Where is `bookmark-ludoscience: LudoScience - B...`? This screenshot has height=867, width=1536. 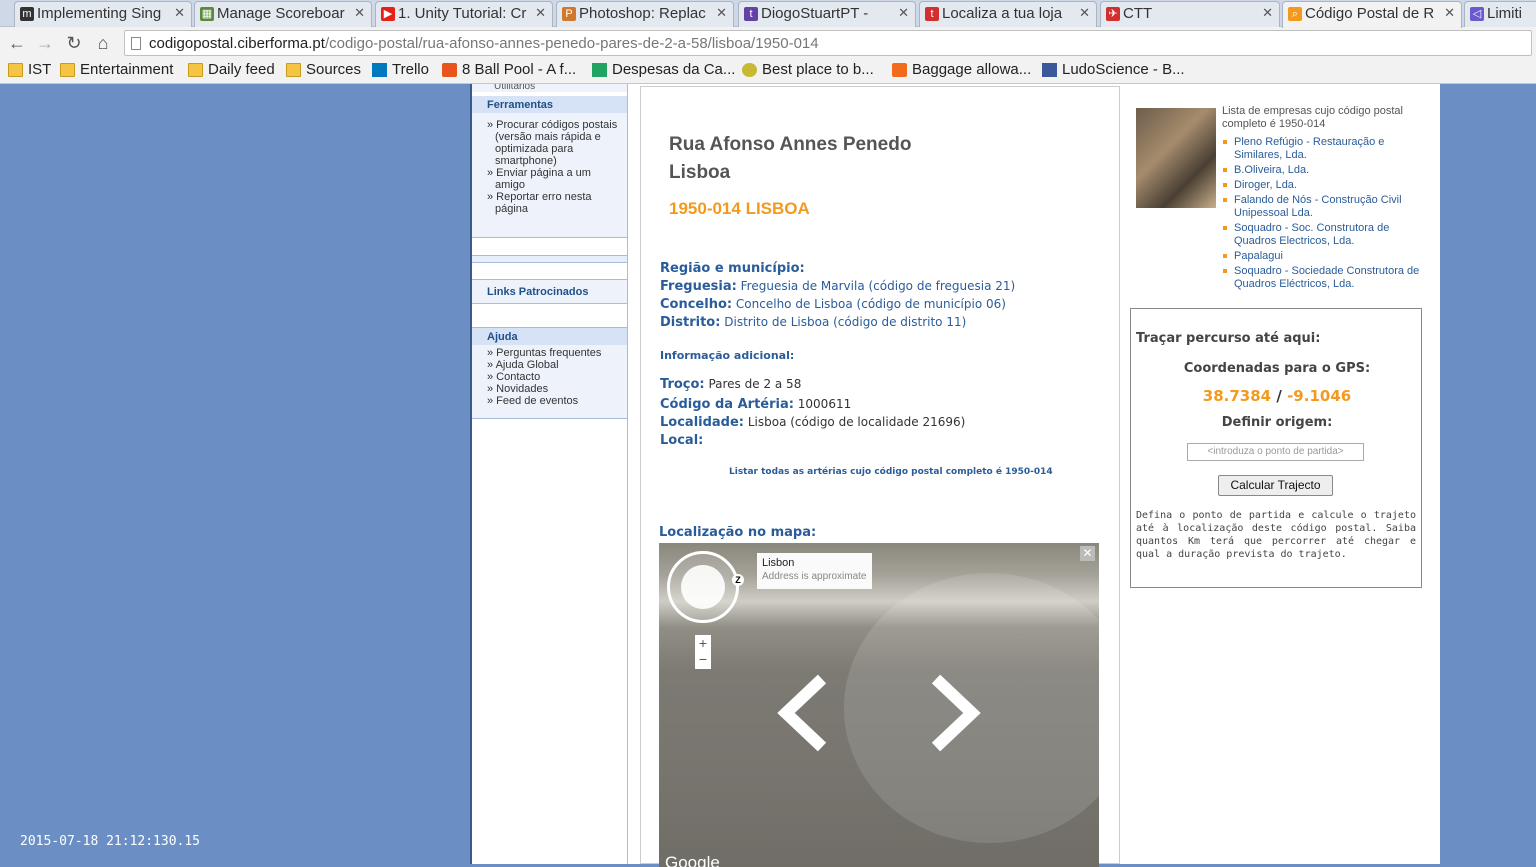
bookmark-ludoscience: LudoScience - B... is located at coordinates (1113, 69).